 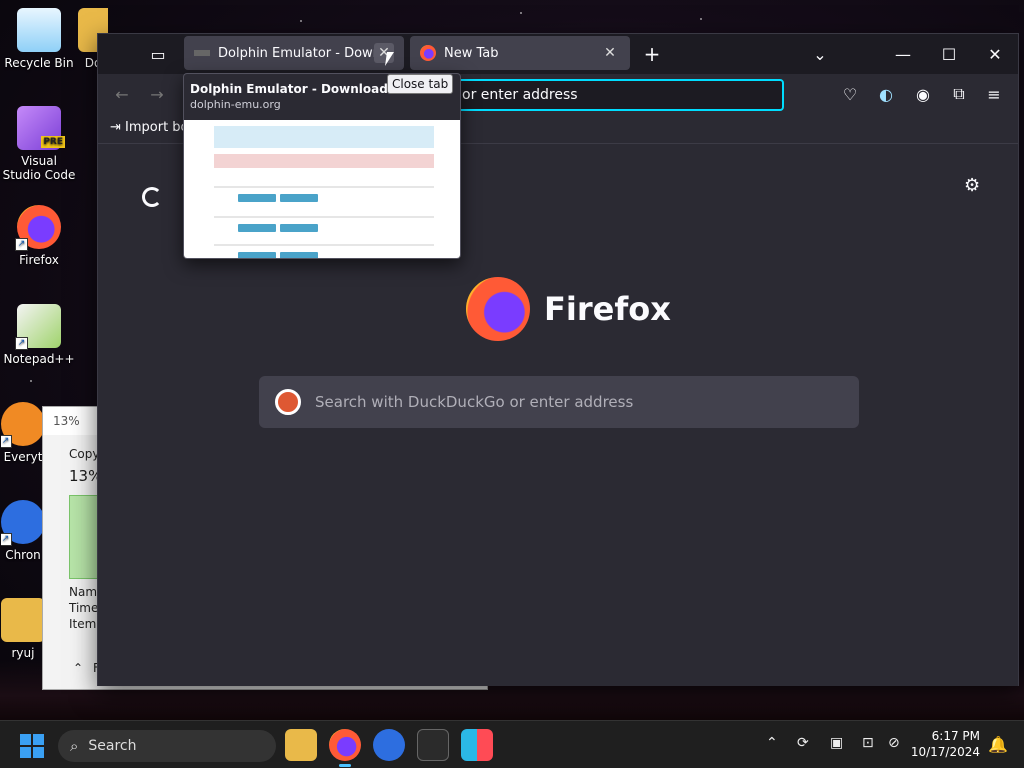 I want to click on close-tab-tooltip: Close tab, so click(x=420, y=84).